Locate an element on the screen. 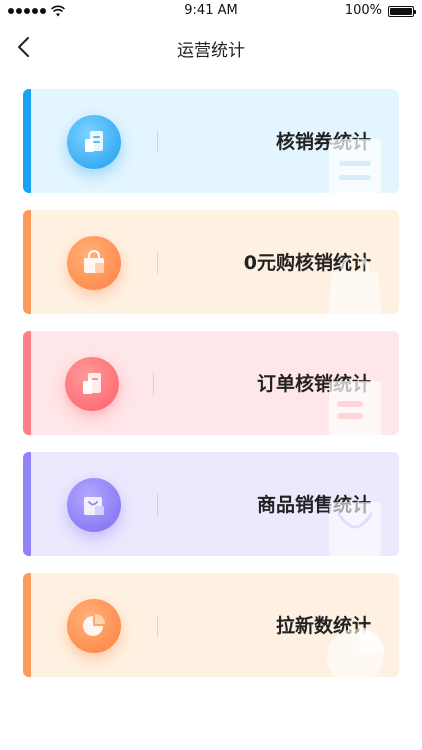  ticket-icon is located at coordinates (94, 141).